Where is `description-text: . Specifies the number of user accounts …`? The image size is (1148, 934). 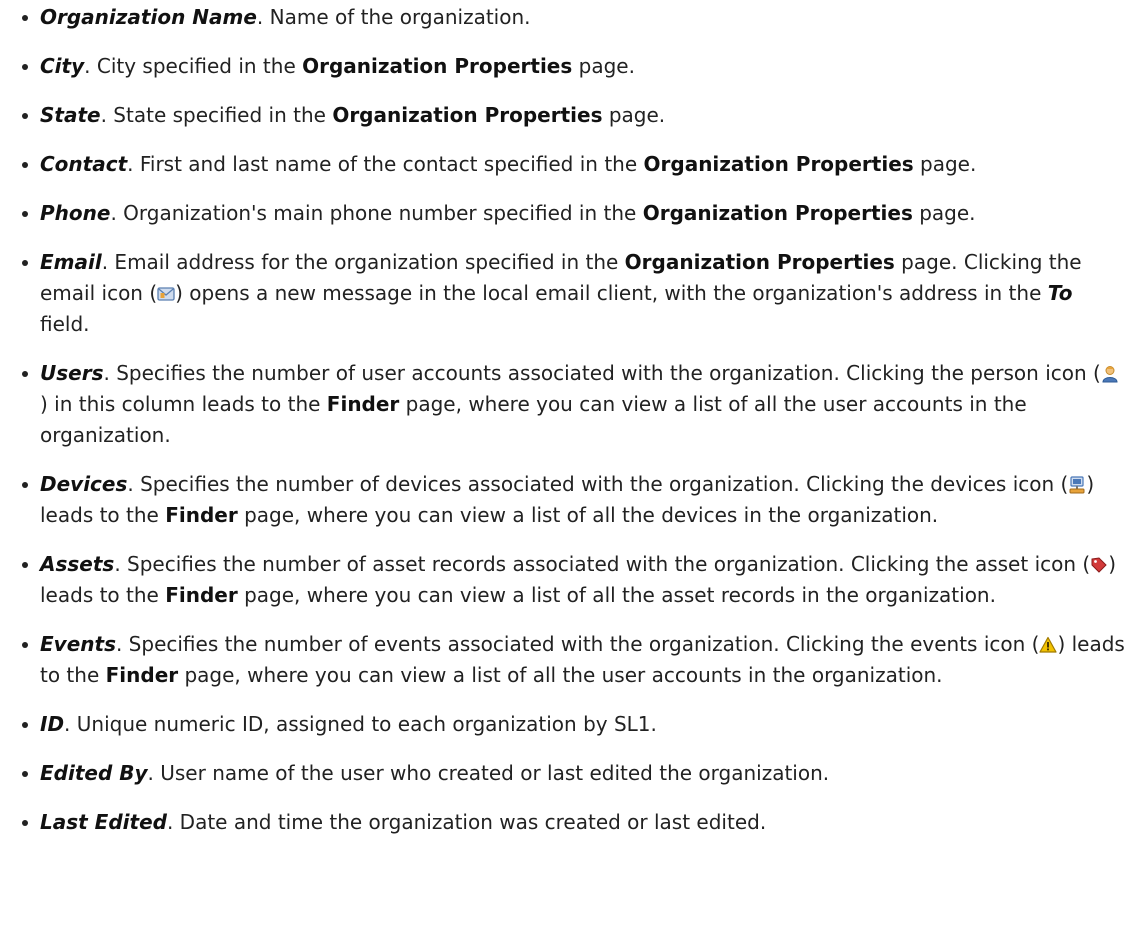
description-text: . Specifies the number of user accounts … is located at coordinates (602, 373).